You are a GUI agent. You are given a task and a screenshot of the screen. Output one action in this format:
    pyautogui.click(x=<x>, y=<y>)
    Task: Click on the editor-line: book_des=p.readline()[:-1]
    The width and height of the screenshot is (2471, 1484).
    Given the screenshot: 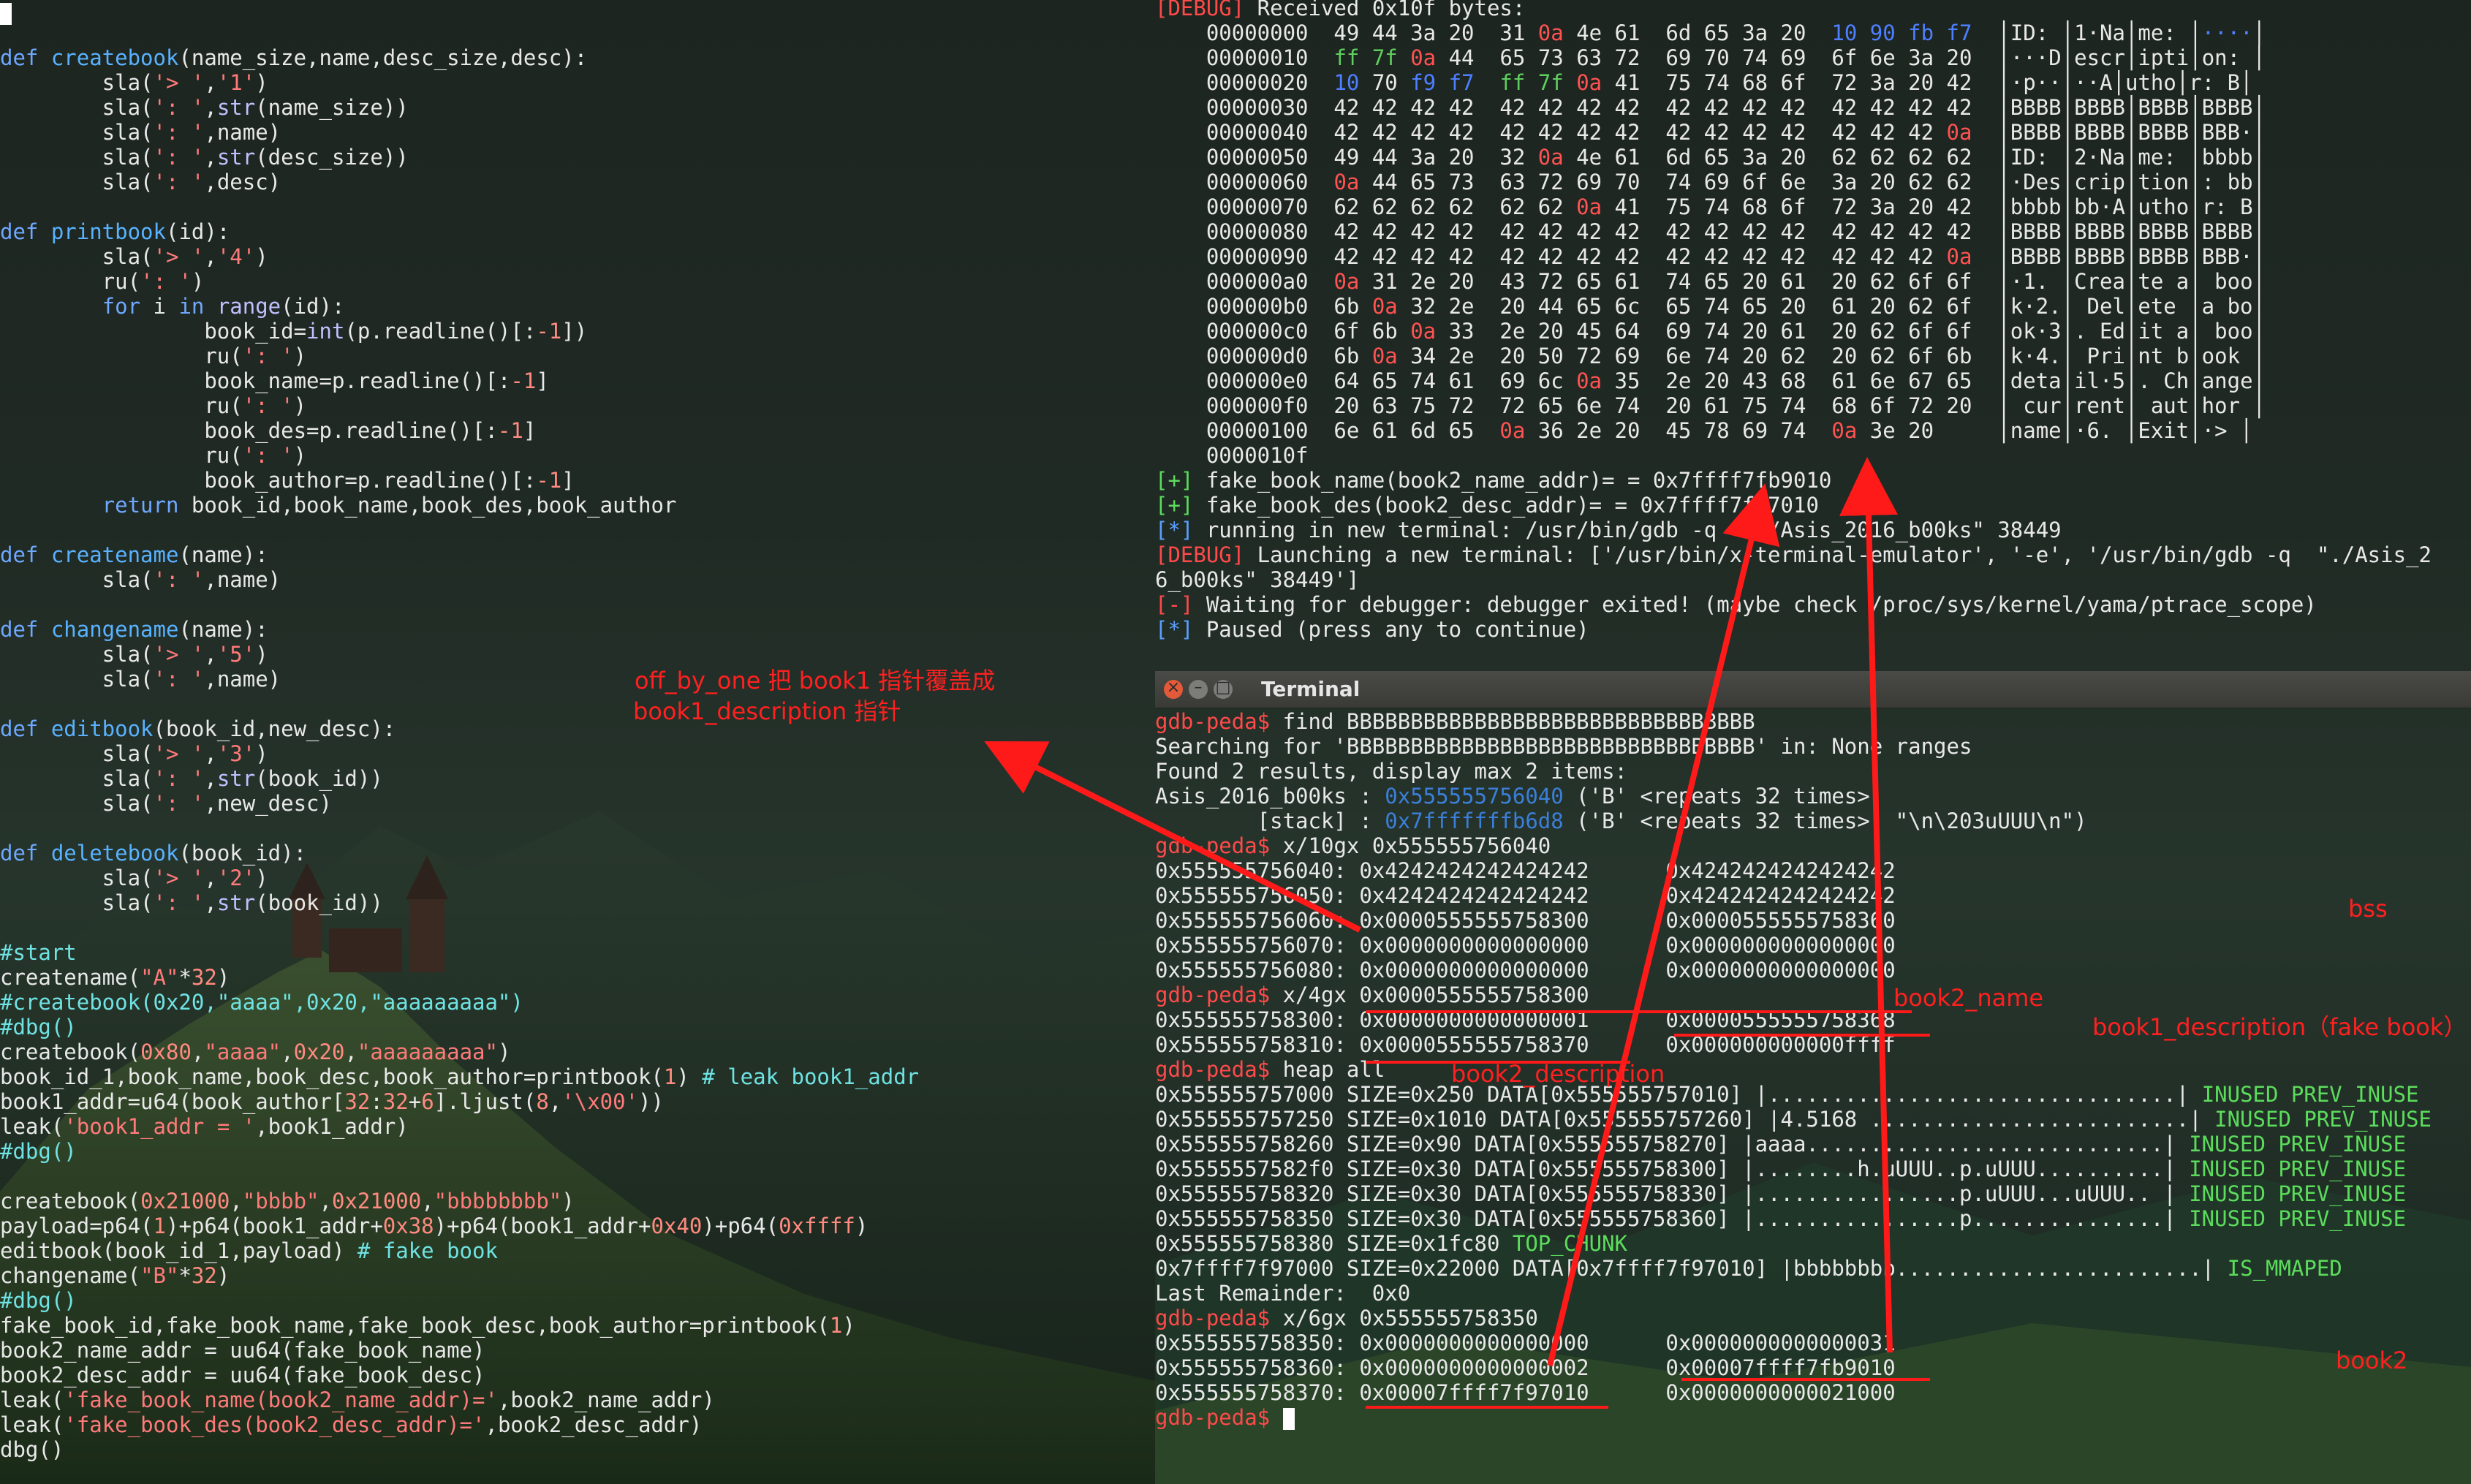 What is the action you would take?
    pyautogui.click(x=268, y=430)
    